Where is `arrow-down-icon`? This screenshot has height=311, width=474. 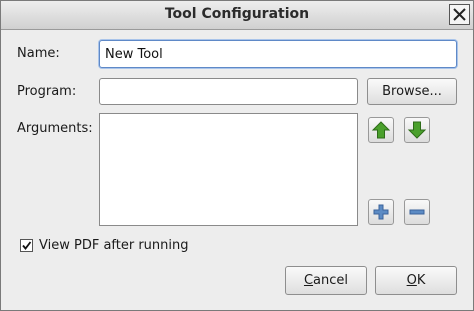 arrow-down-icon is located at coordinates (417, 130).